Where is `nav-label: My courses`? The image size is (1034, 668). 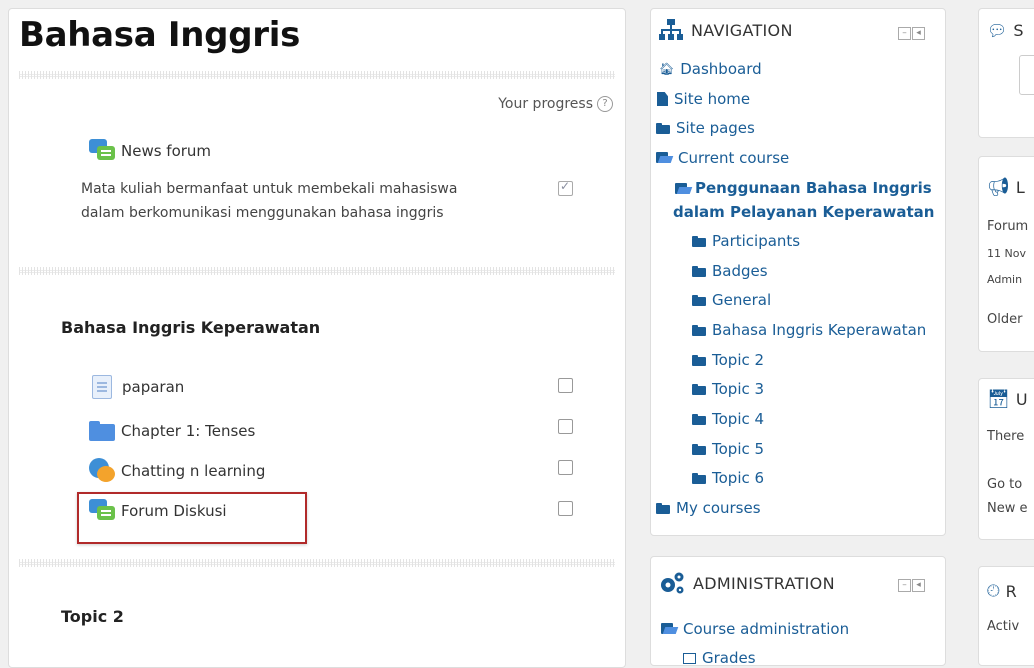
nav-label: My courses is located at coordinates (718, 508).